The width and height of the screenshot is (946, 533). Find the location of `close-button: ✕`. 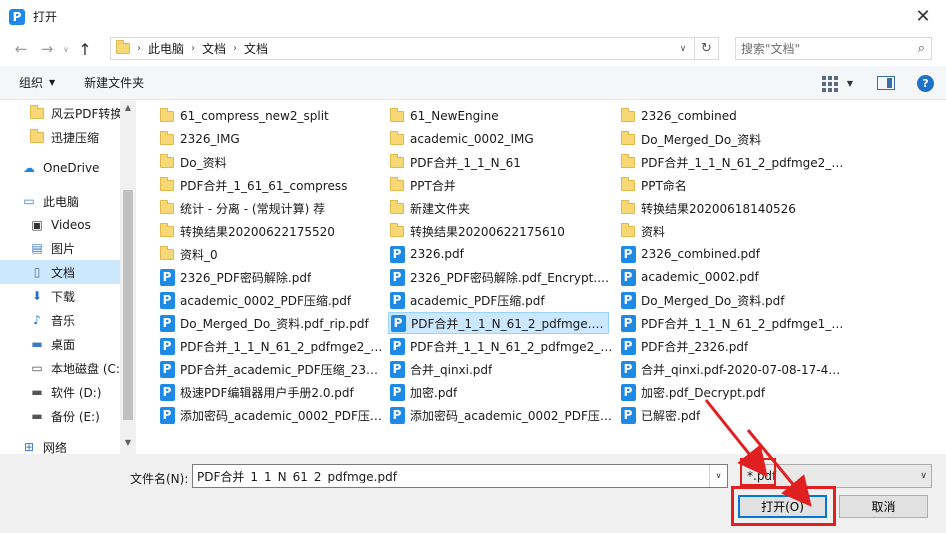

close-button: ✕ is located at coordinates (923, 16).